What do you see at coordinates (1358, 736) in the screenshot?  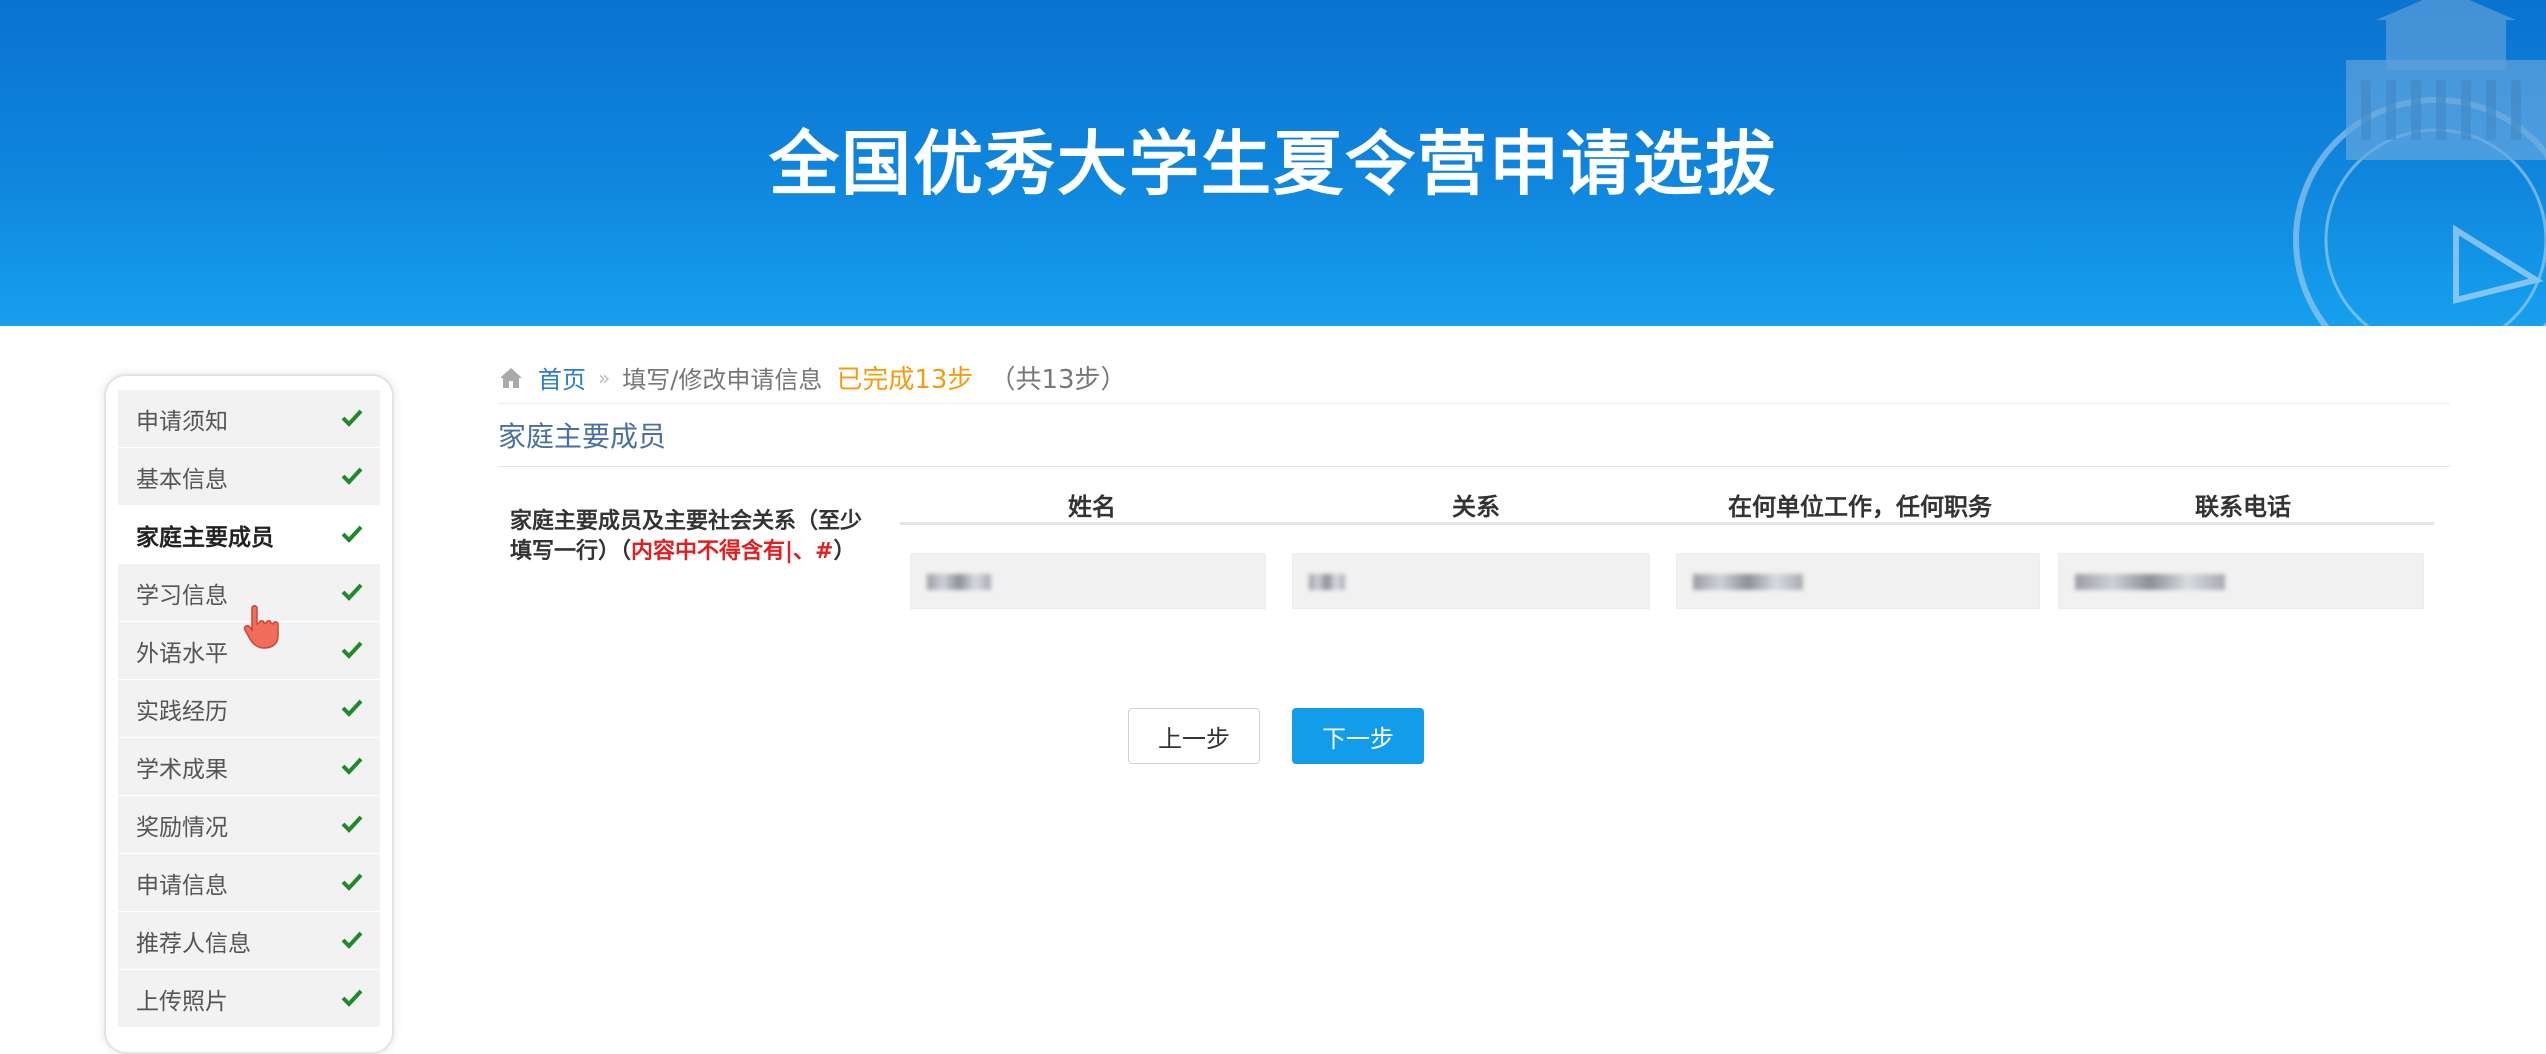 I see `next-step-button: 下一步` at bounding box center [1358, 736].